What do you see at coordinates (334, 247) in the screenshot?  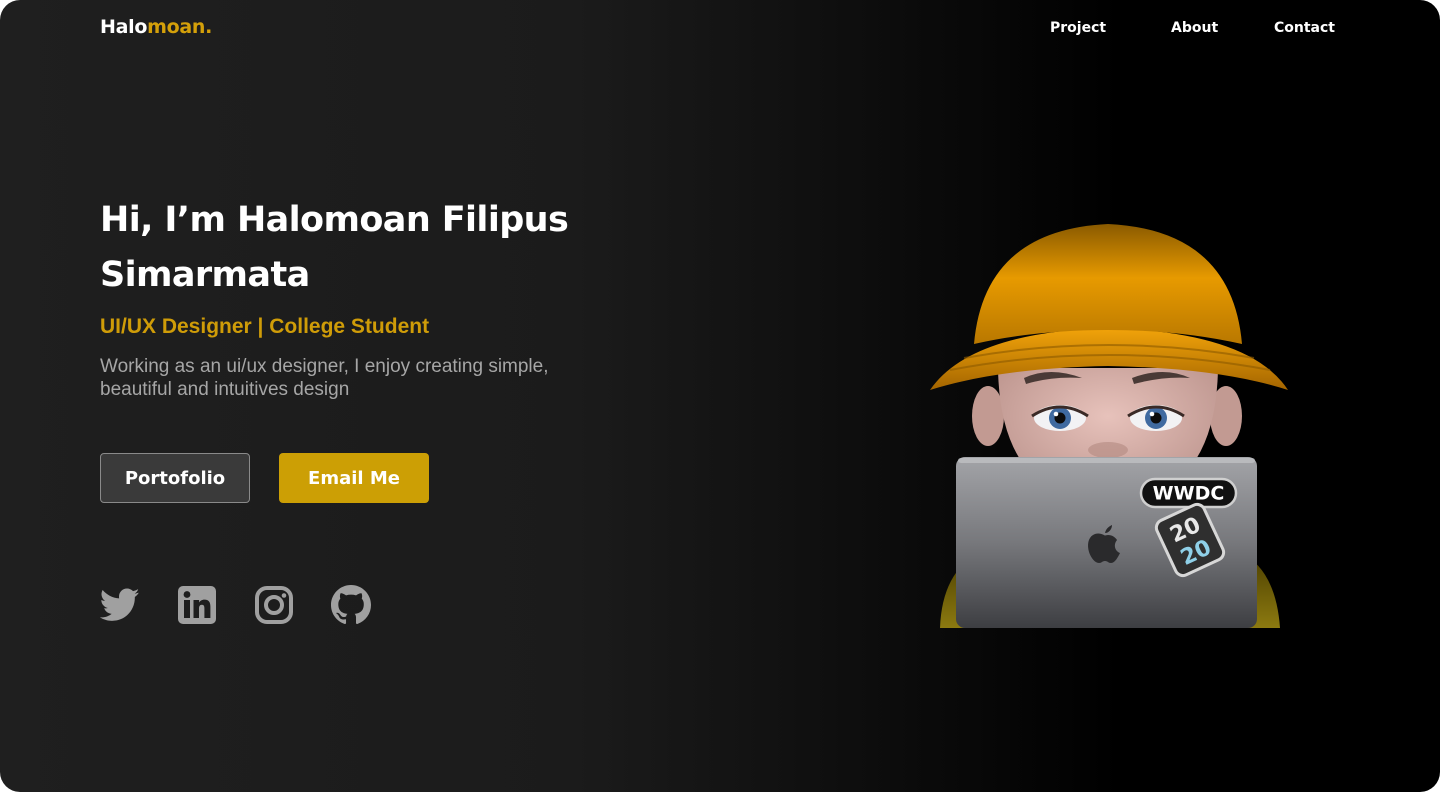 I see `hero-headline: Hi, I’m Halomoan Filipus Simarmata` at bounding box center [334, 247].